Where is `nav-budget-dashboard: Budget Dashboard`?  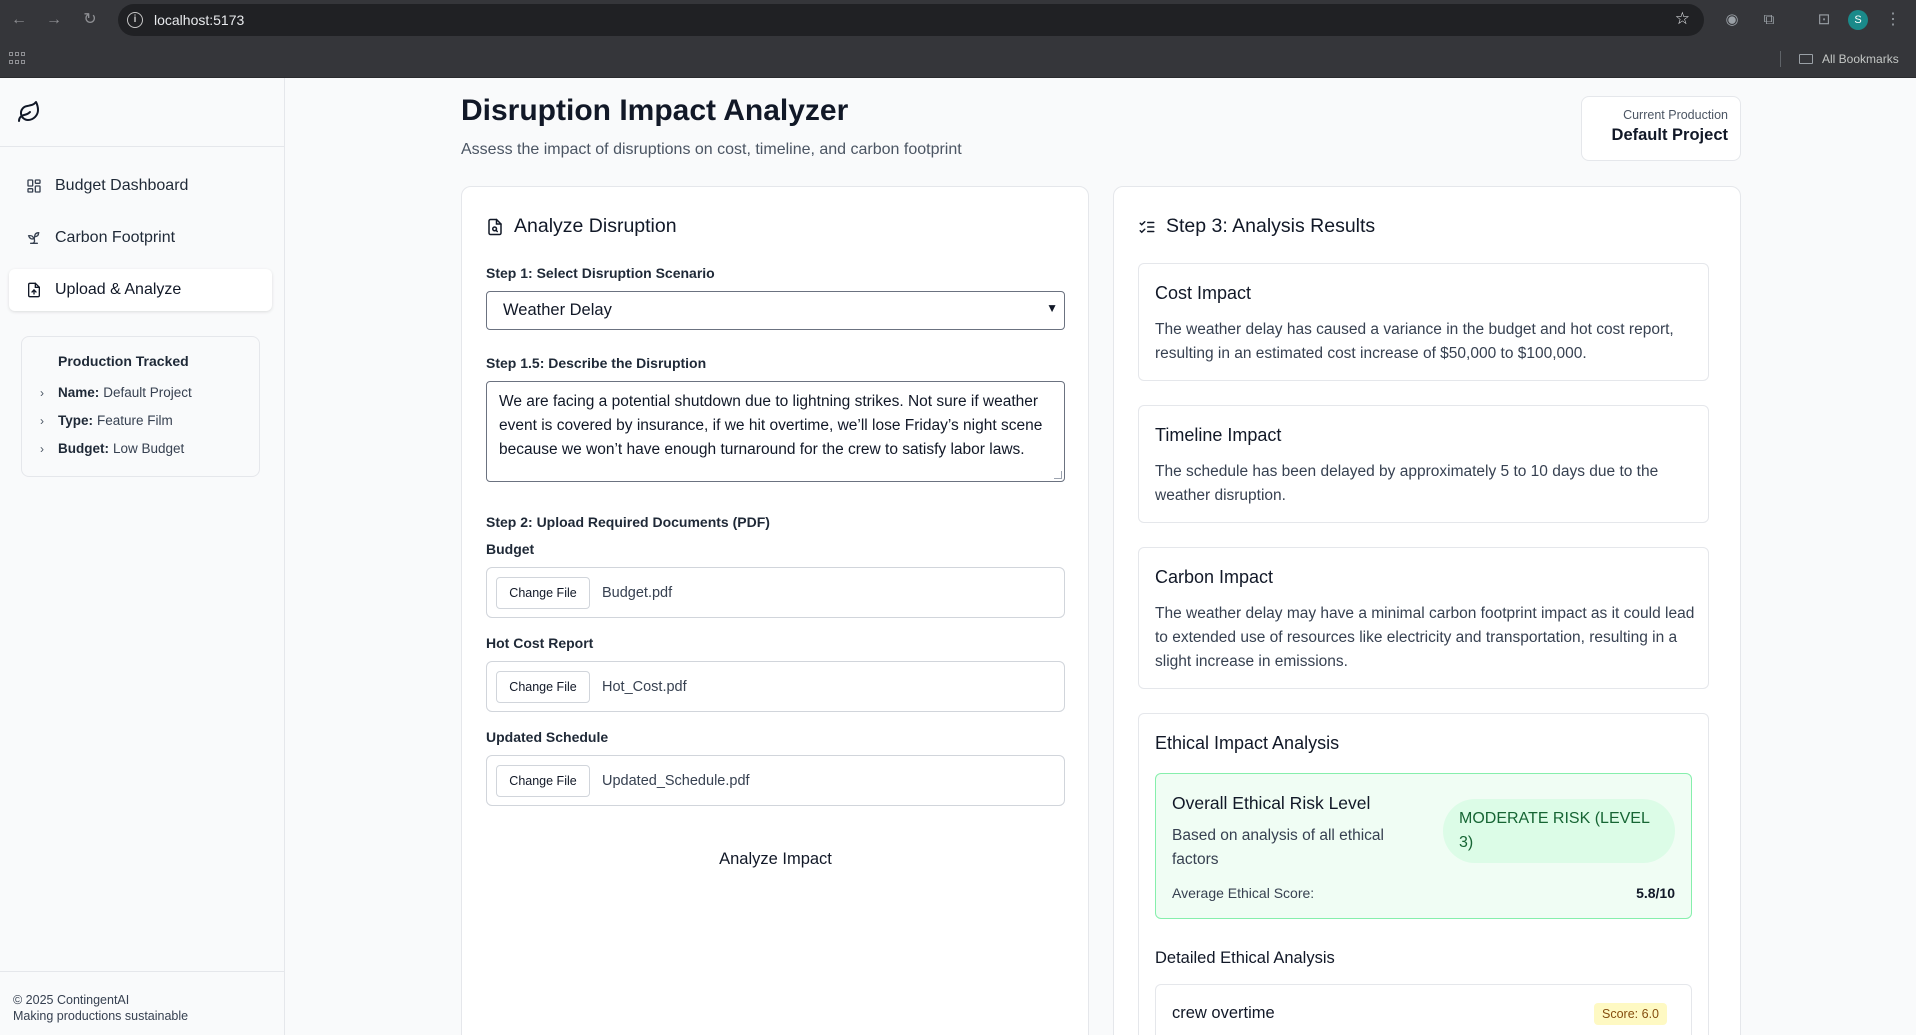 nav-budget-dashboard: Budget Dashboard is located at coordinates (140, 186).